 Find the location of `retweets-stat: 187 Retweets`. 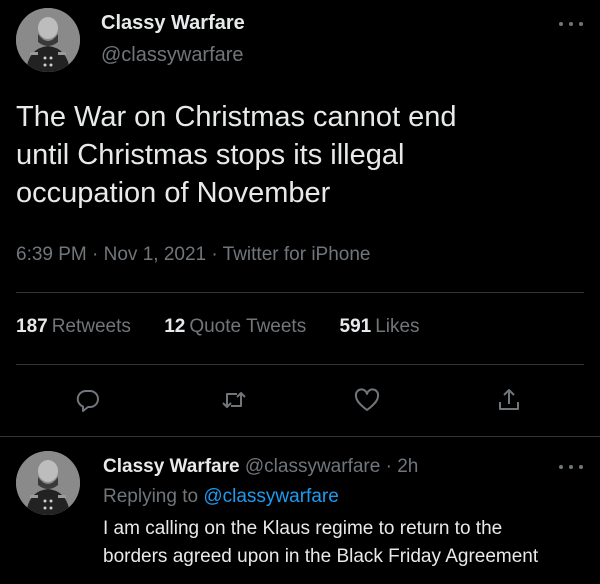

retweets-stat: 187 Retweets is located at coordinates (73, 326).